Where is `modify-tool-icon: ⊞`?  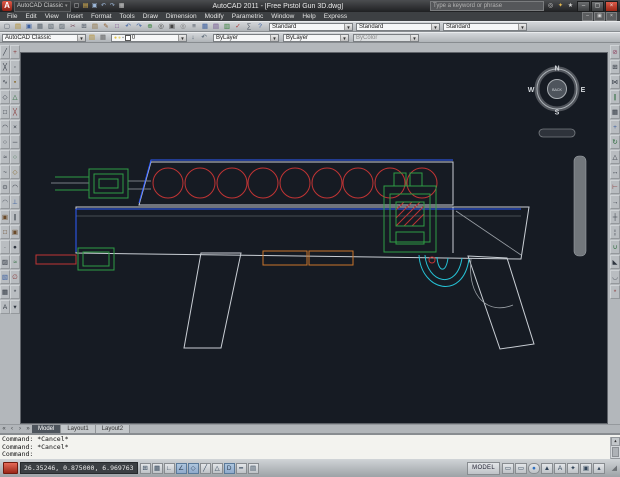 modify-tool-icon: ⊞ is located at coordinates (615, 67).